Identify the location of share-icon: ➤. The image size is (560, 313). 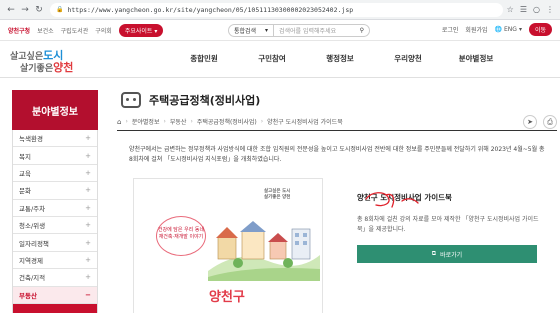
(530, 122).